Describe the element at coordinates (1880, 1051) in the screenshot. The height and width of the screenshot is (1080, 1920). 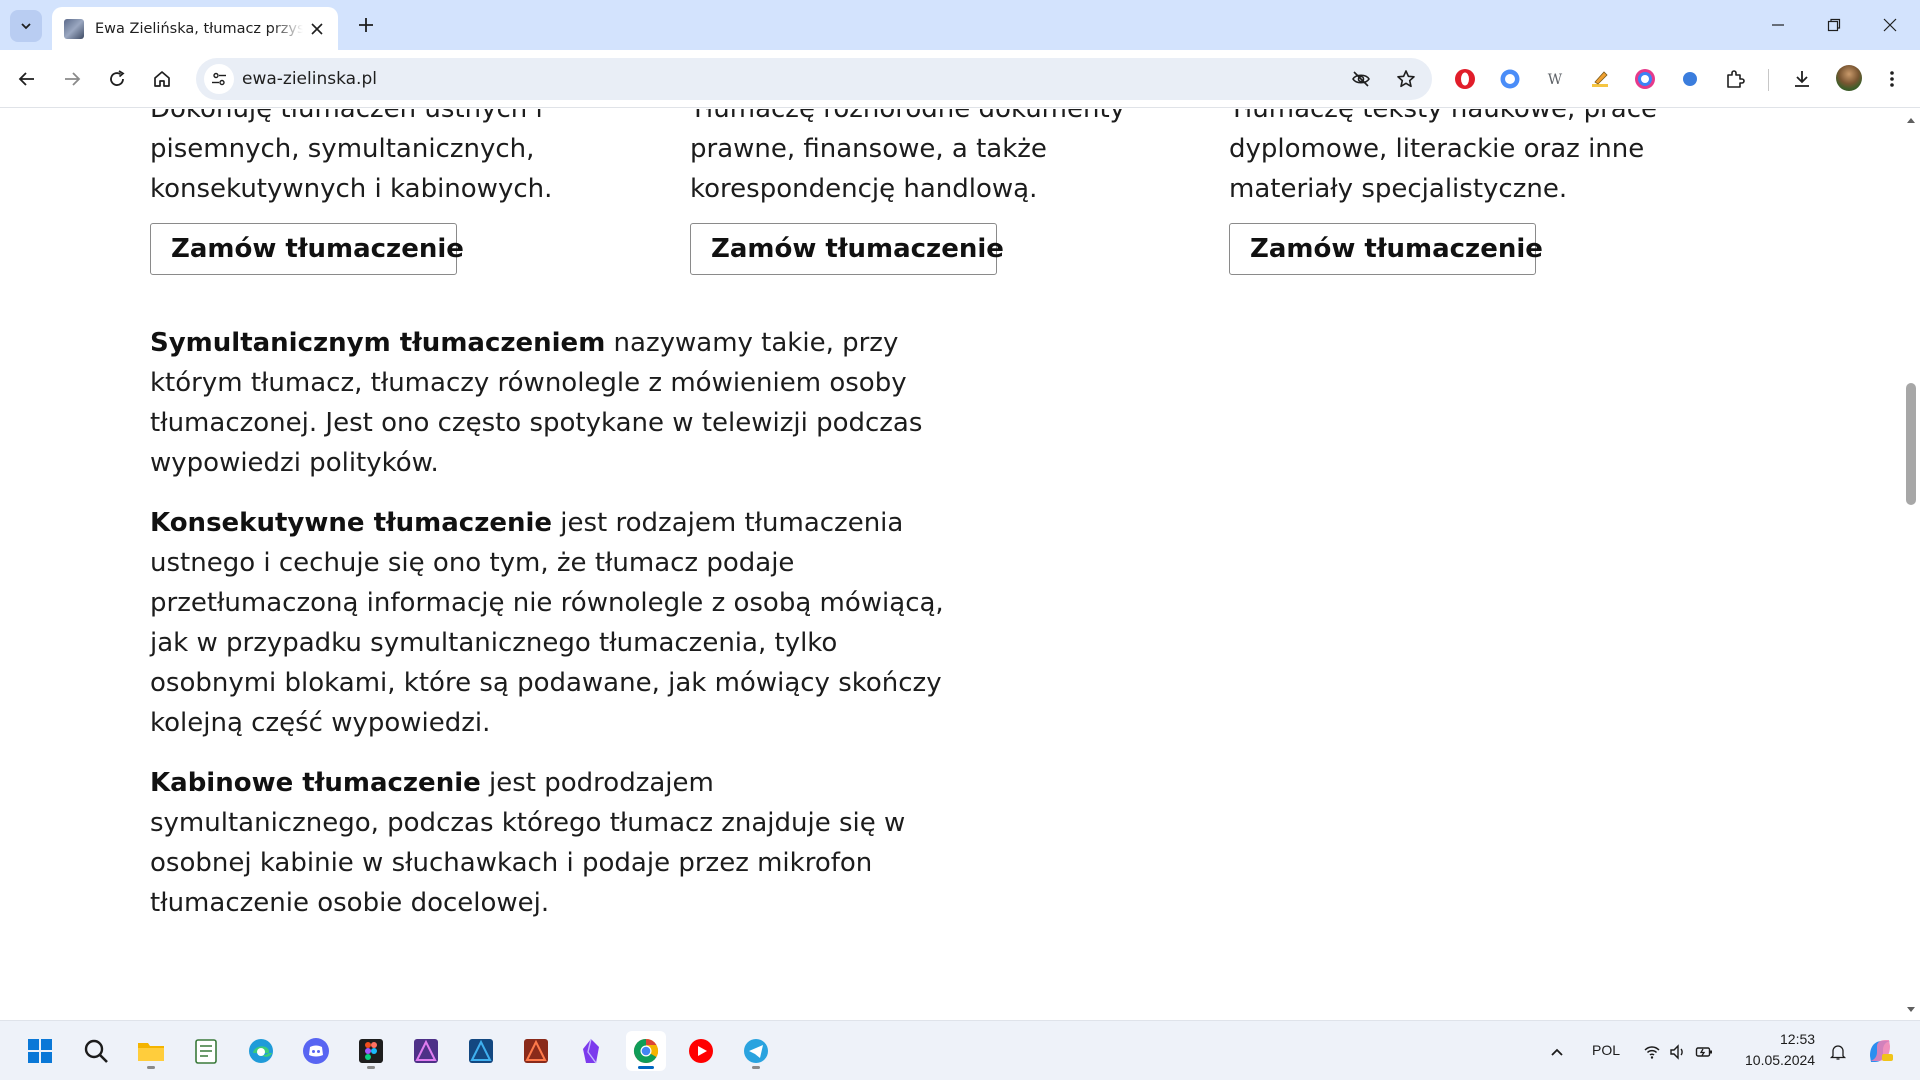
I see `taskbar-copilot` at that location.